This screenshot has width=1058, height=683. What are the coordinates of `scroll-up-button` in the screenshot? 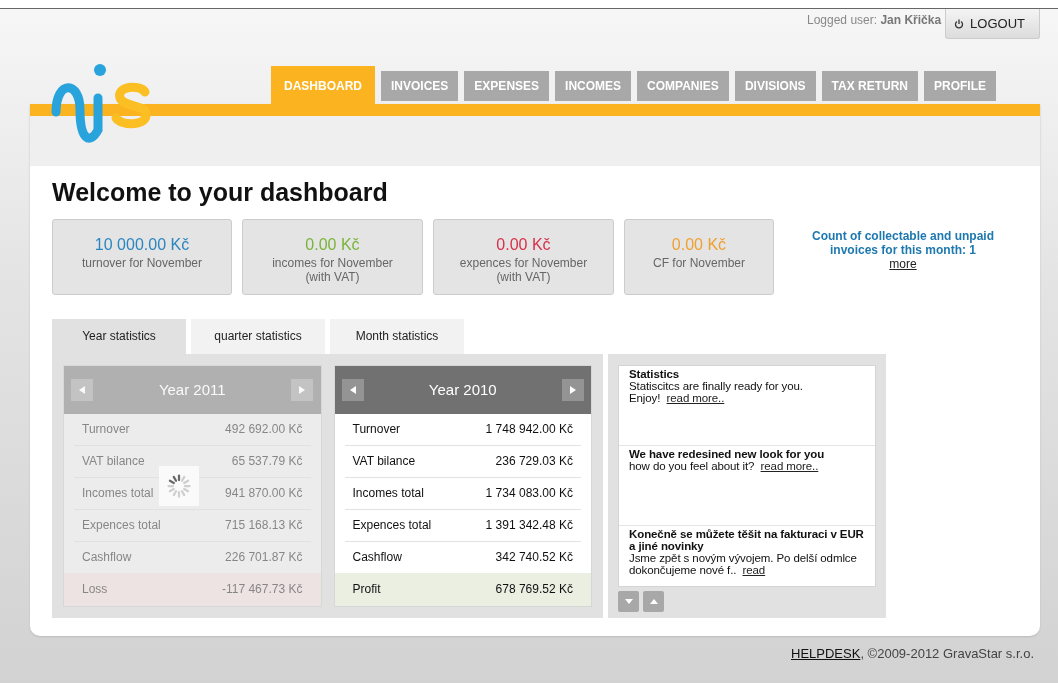 It's located at (653, 601).